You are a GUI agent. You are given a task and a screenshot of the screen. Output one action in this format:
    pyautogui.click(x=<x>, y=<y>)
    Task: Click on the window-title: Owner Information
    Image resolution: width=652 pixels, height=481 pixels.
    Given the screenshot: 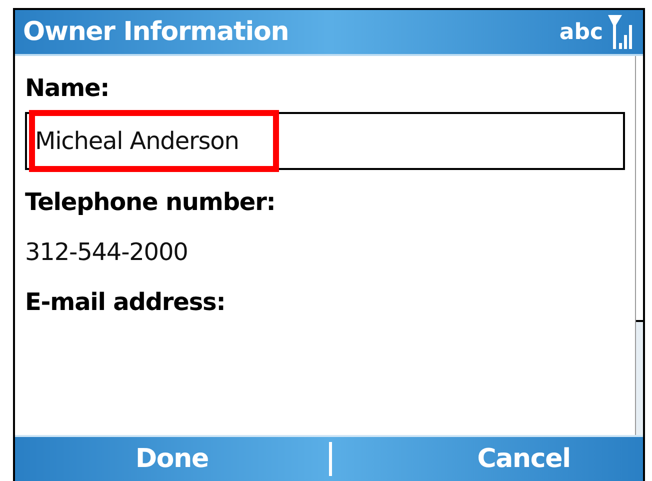 What is the action you would take?
    pyautogui.click(x=156, y=32)
    